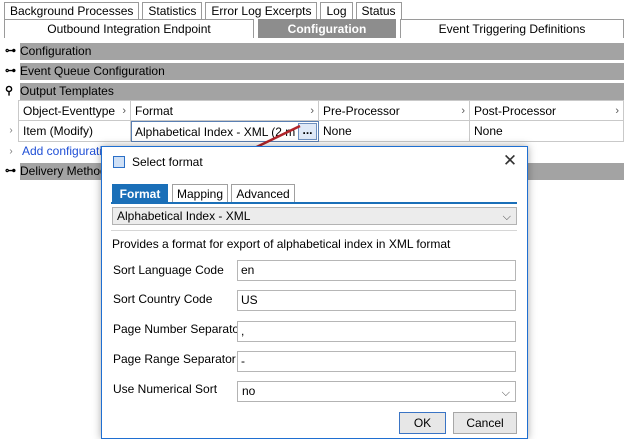  I want to click on use-numerical-sort-value: no, so click(249, 391).